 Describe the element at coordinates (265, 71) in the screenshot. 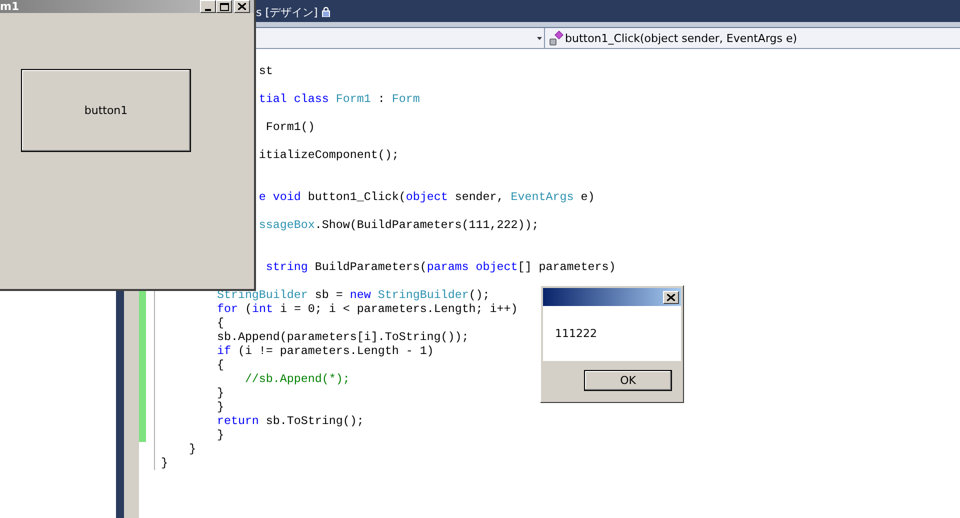

I see `code-line: st` at that location.